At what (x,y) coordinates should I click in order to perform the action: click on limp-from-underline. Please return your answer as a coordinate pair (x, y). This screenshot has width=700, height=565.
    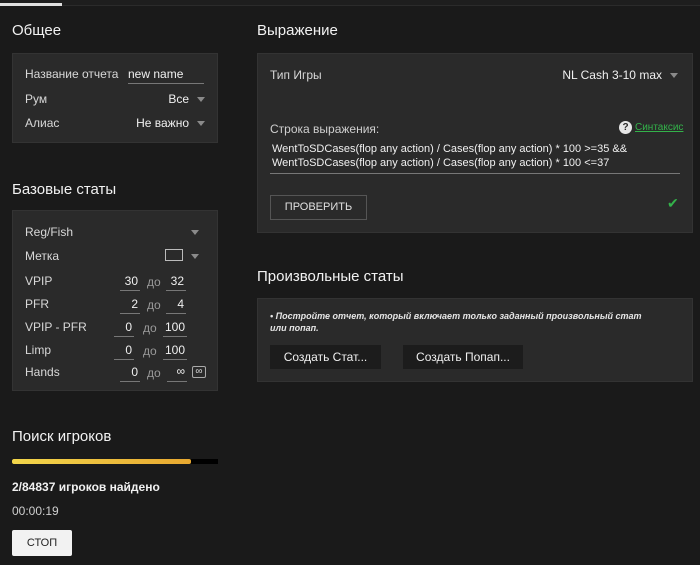
    Looking at the image, I should click on (124, 359).